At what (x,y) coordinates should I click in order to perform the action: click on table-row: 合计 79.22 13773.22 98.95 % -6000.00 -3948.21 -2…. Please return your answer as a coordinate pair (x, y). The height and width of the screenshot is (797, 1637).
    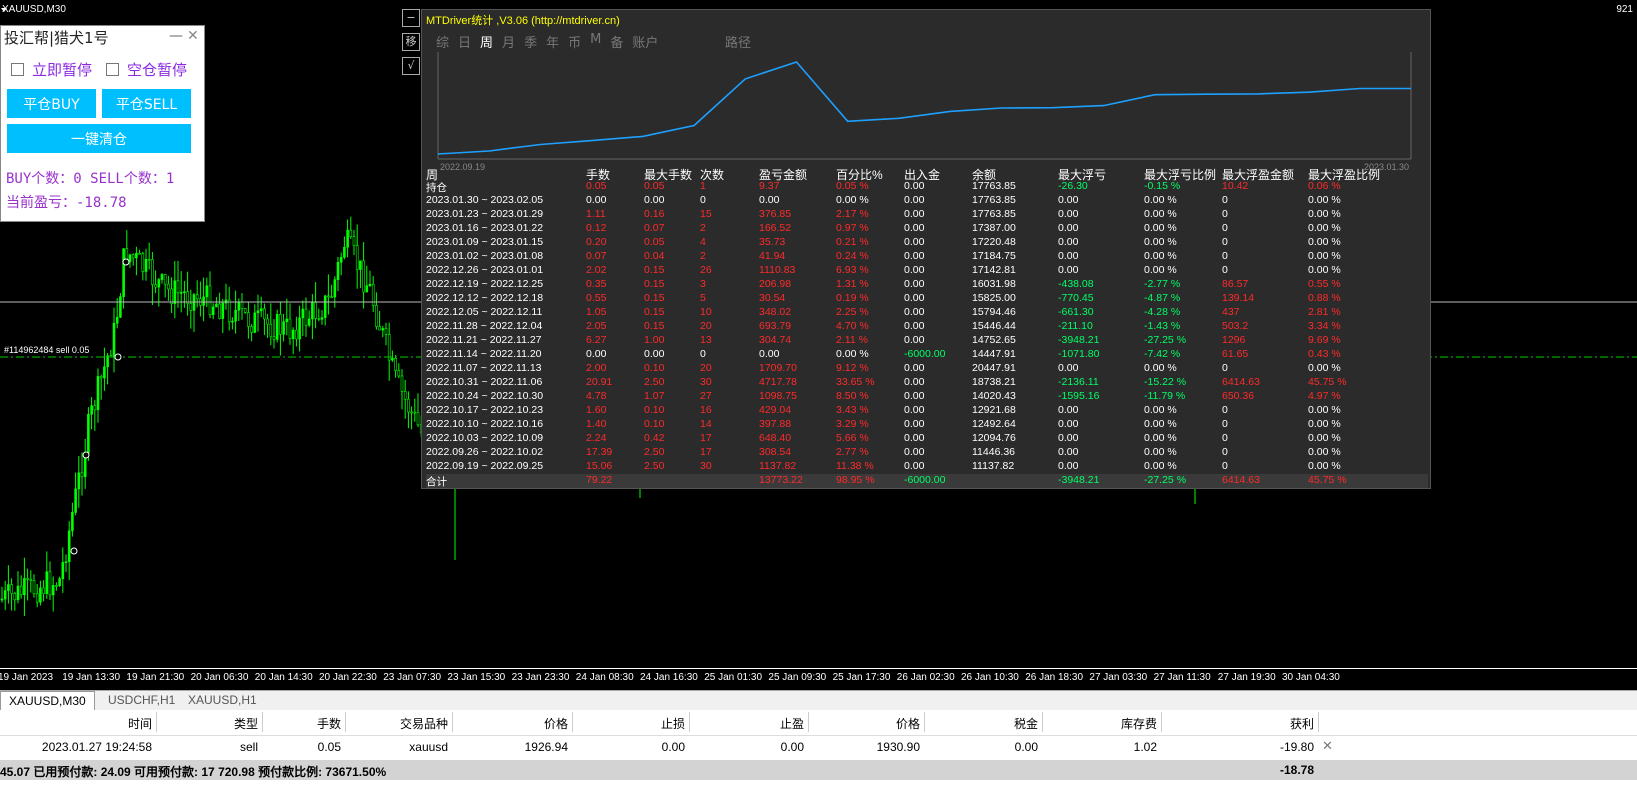
    Looking at the image, I should click on (927, 481).